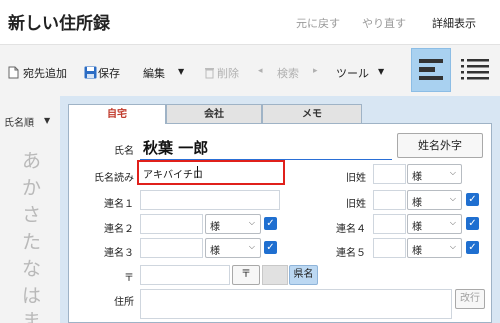 This screenshot has height=323, width=500. What do you see at coordinates (470, 299) in the screenshot?
I see `newline-button: 改行` at bounding box center [470, 299].